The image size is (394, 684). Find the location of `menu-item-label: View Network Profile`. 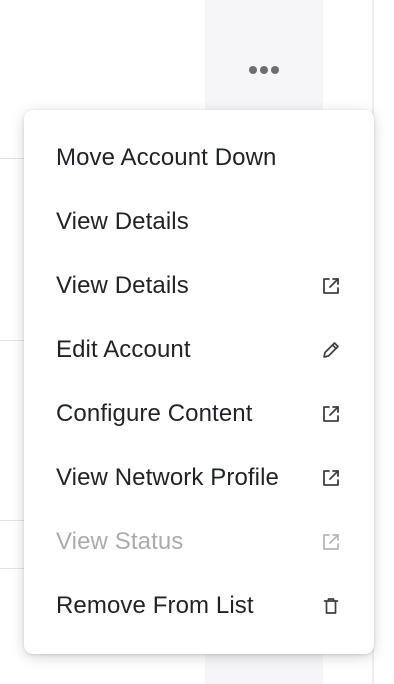

menu-item-label: View Network Profile is located at coordinates (167, 477).